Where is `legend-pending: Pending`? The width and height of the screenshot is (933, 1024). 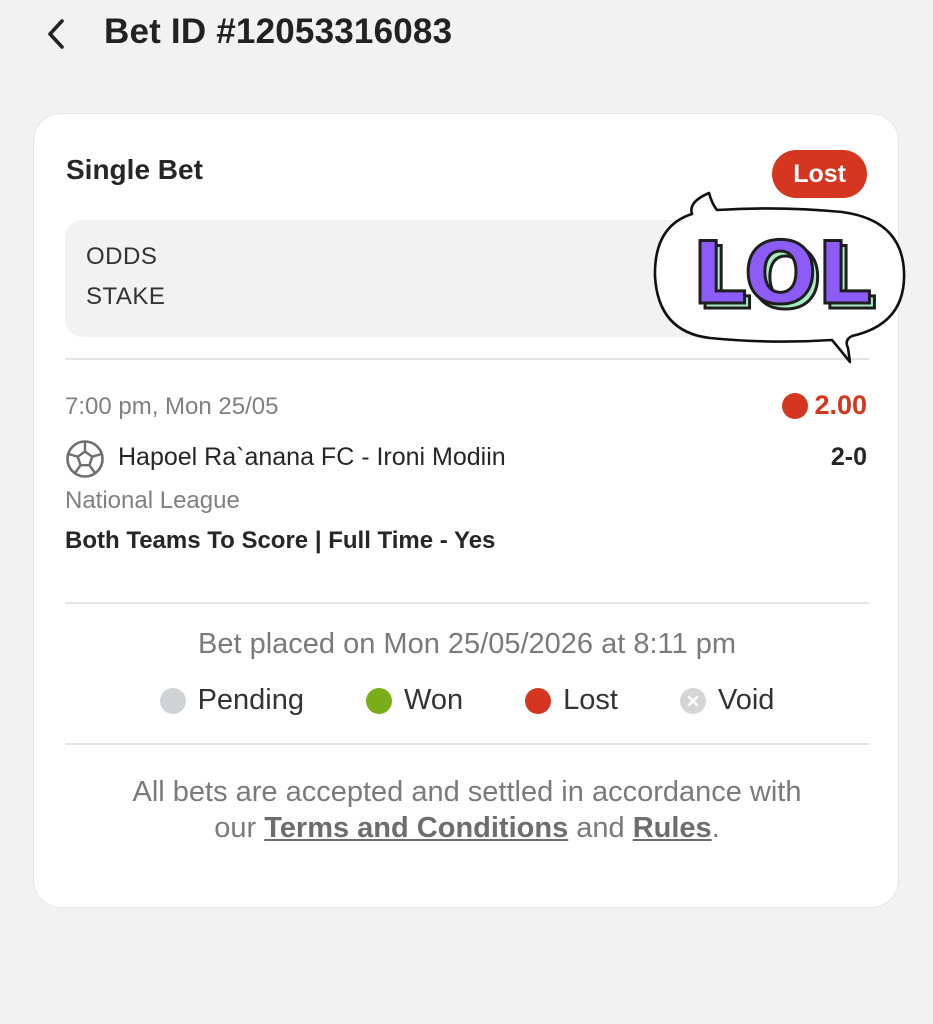 legend-pending: Pending is located at coordinates (232, 700).